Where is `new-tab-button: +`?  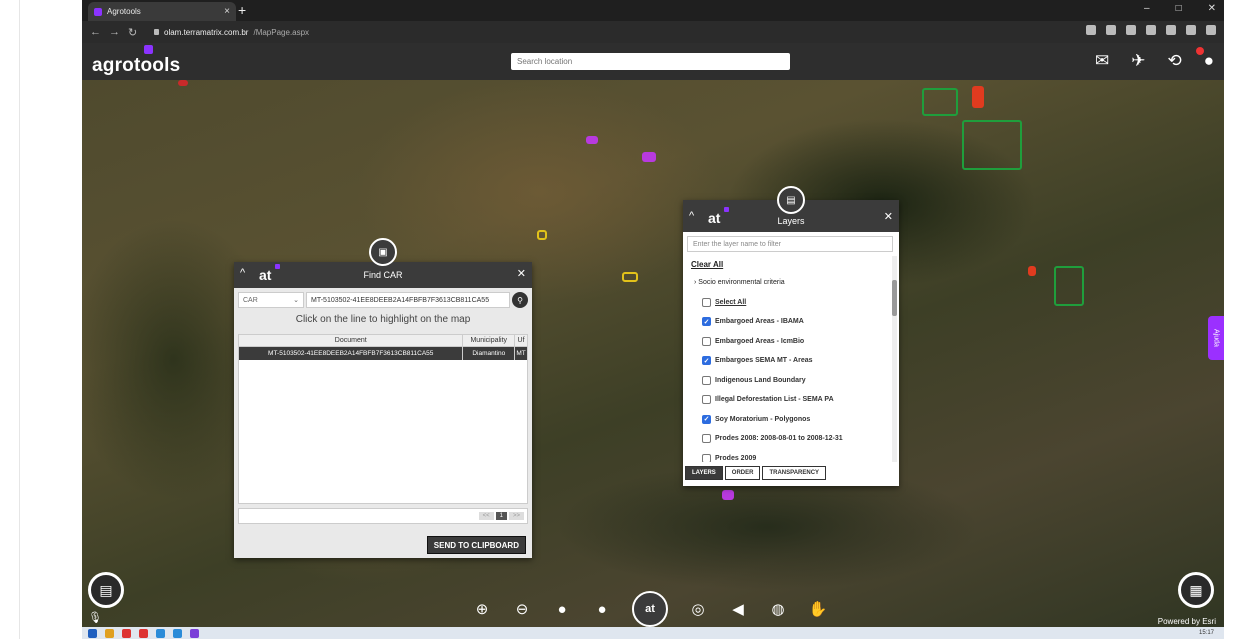 new-tab-button: + is located at coordinates (242, 10).